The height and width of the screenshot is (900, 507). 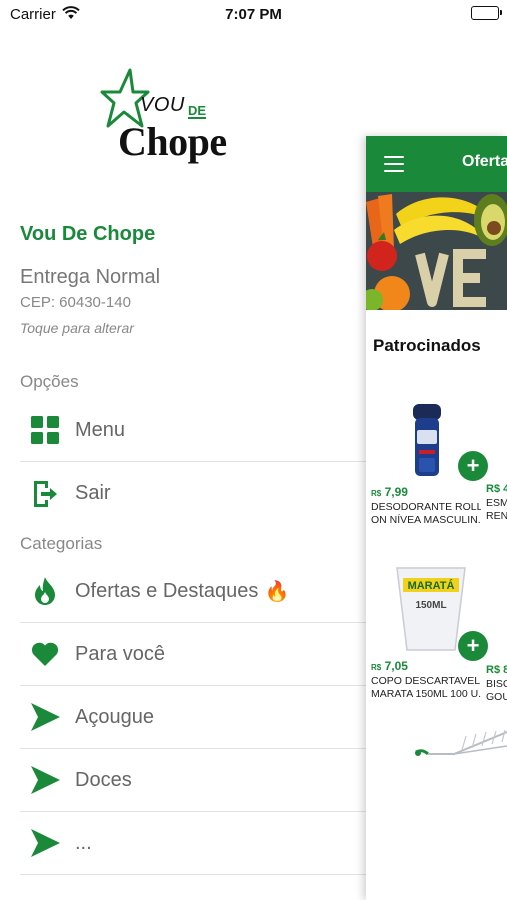 What do you see at coordinates (496, 516) in the screenshot?
I see `product-name-partial: REN` at bounding box center [496, 516].